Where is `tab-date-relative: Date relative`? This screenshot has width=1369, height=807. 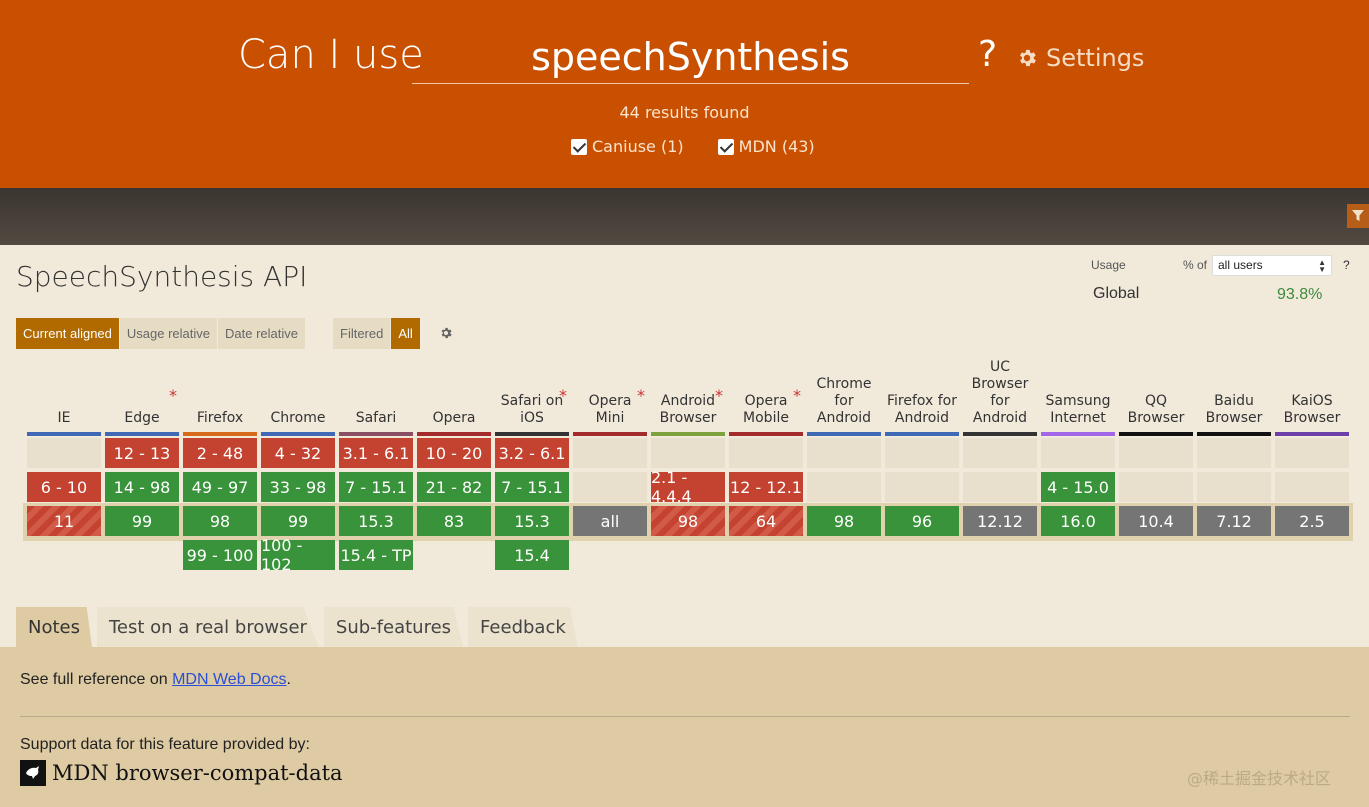 tab-date-relative: Date relative is located at coordinates (261, 333).